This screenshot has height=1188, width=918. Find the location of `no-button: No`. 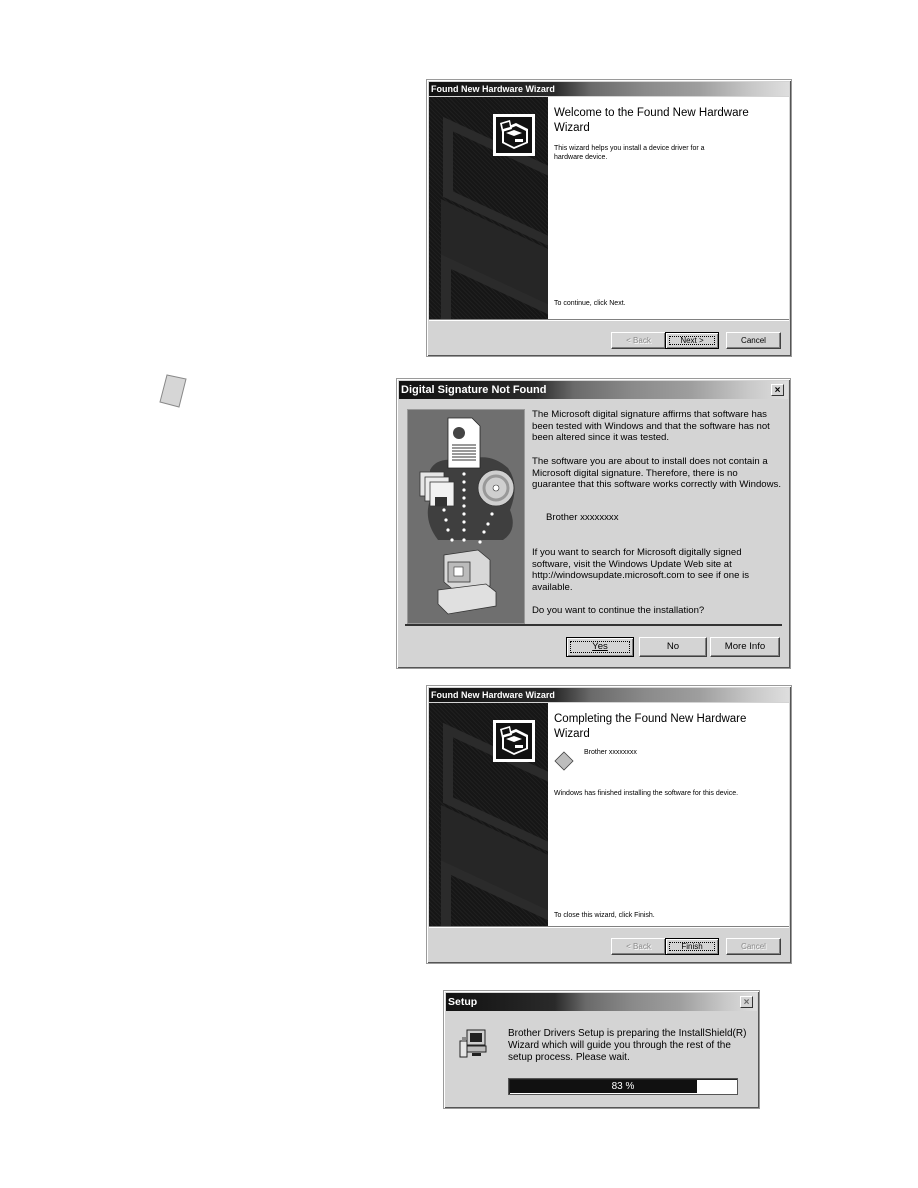

no-button: No is located at coordinates (673, 647).